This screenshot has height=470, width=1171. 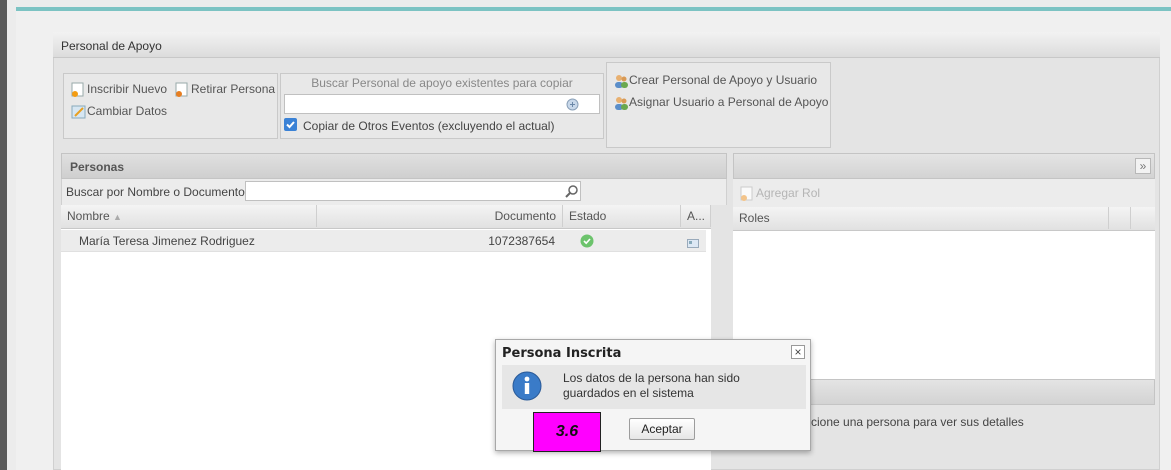 I want to click on cambiar-datos-link: Cambiar Datos, so click(x=119, y=112).